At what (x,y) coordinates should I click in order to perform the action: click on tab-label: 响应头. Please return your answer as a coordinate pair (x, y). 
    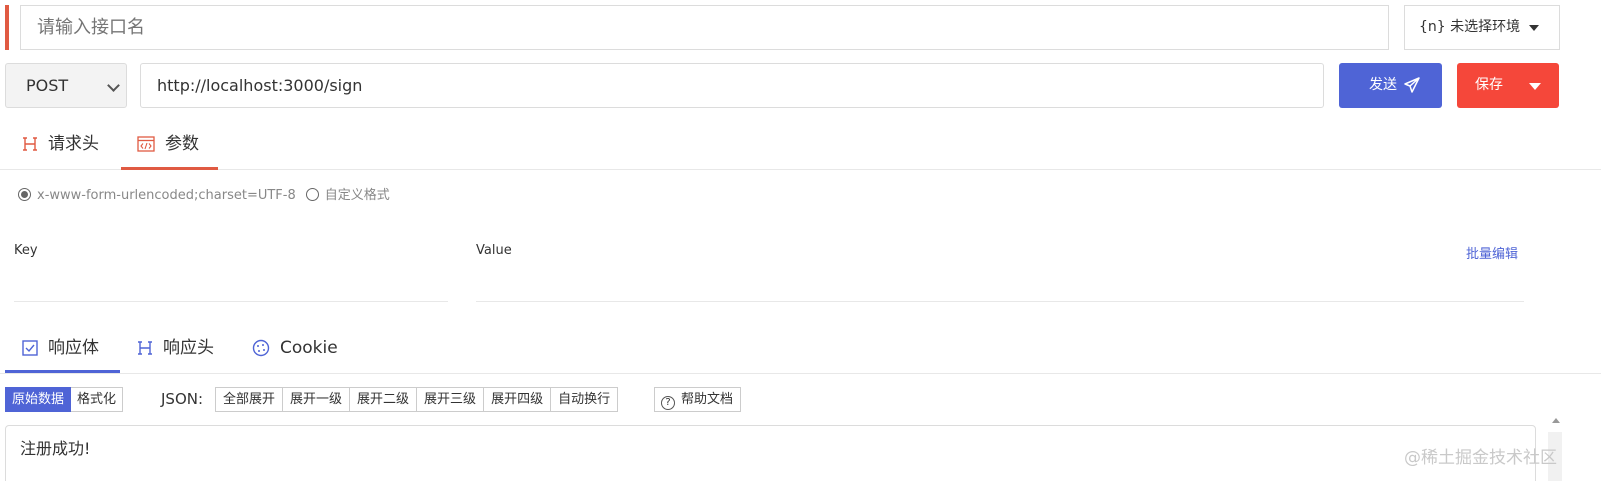
    Looking at the image, I should click on (188, 348).